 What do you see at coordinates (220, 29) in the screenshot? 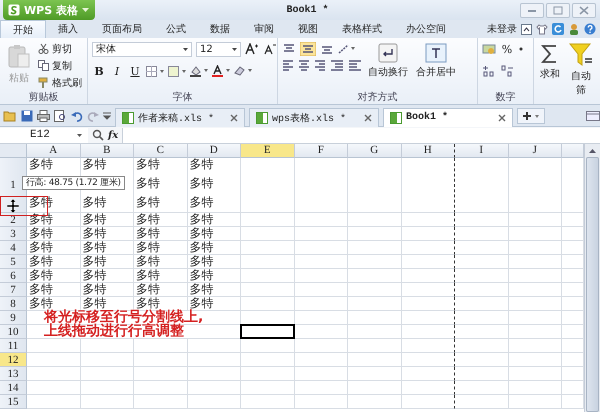
I see `ribbon-tab: 数据` at bounding box center [220, 29].